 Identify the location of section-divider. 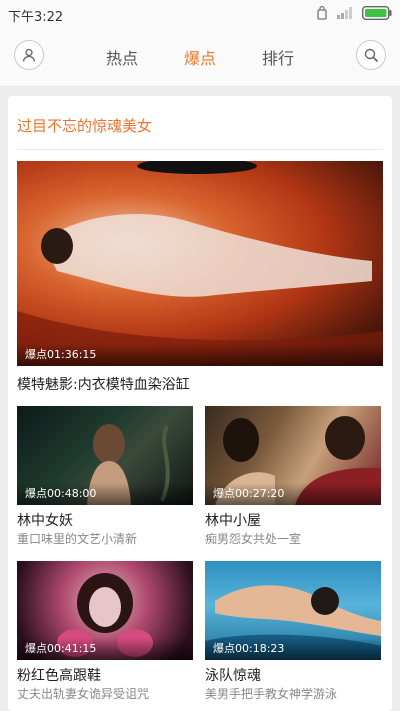
(200, 149).